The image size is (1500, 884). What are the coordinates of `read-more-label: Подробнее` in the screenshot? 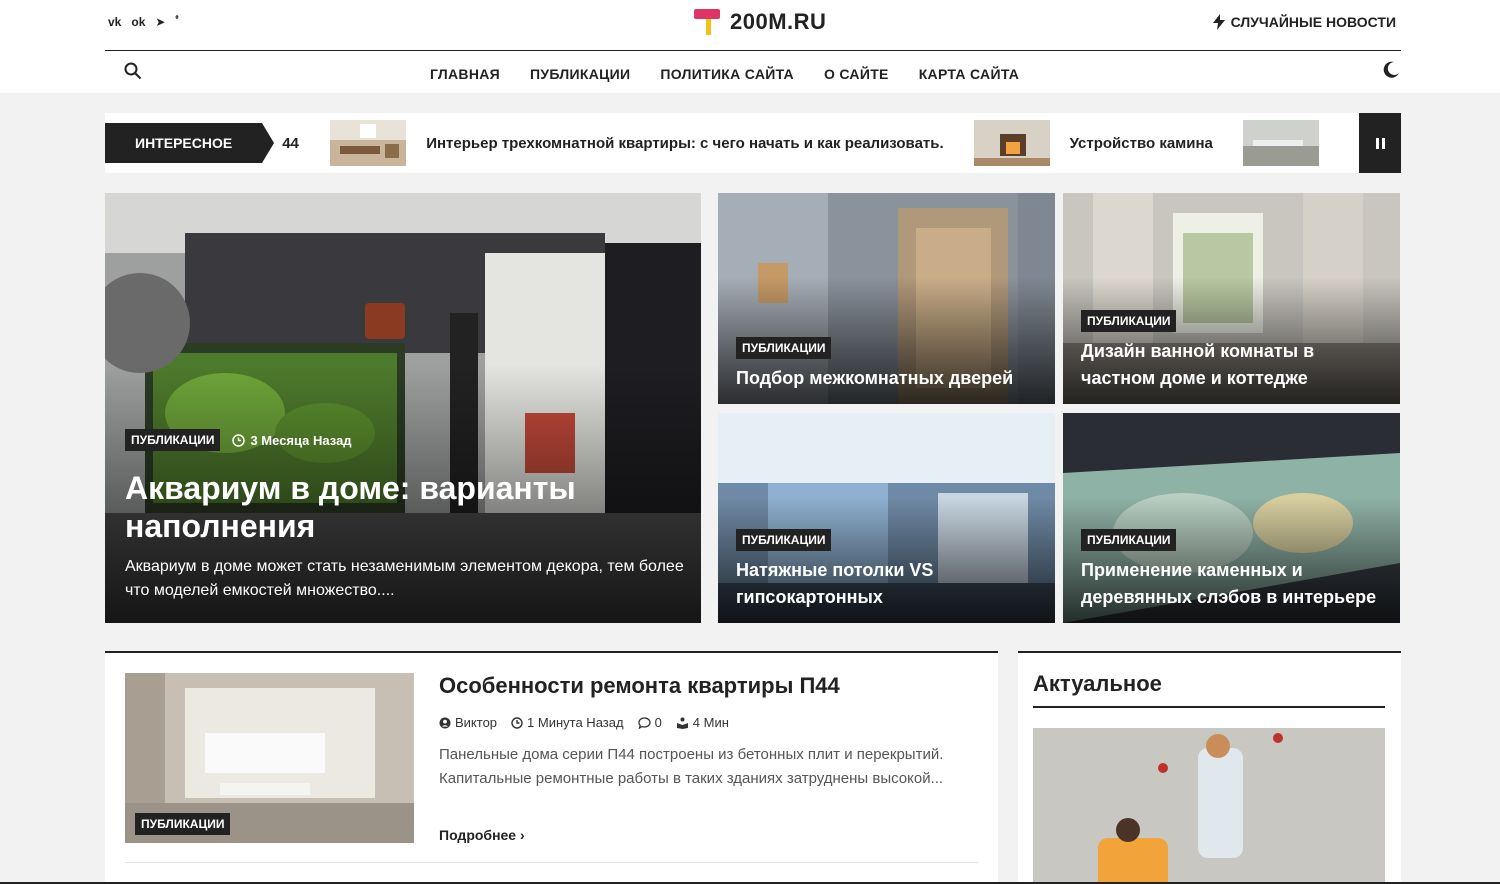 It's located at (478, 835).